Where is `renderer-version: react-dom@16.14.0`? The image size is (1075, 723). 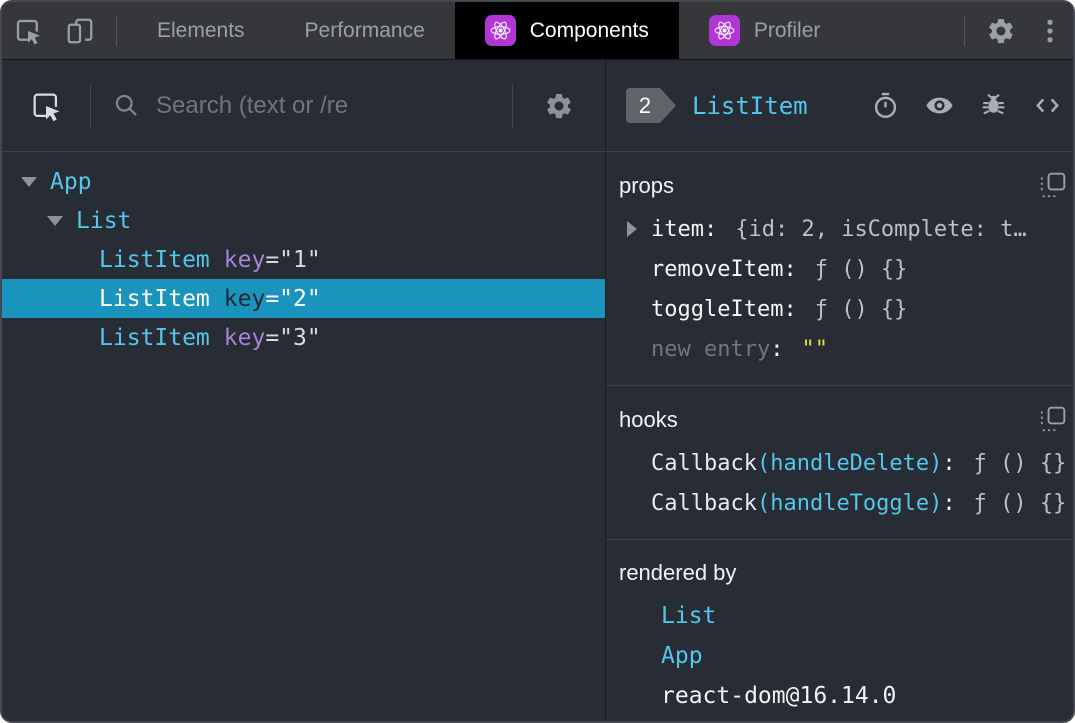
renderer-version: react-dom@16.14.0 is located at coordinates (779, 696).